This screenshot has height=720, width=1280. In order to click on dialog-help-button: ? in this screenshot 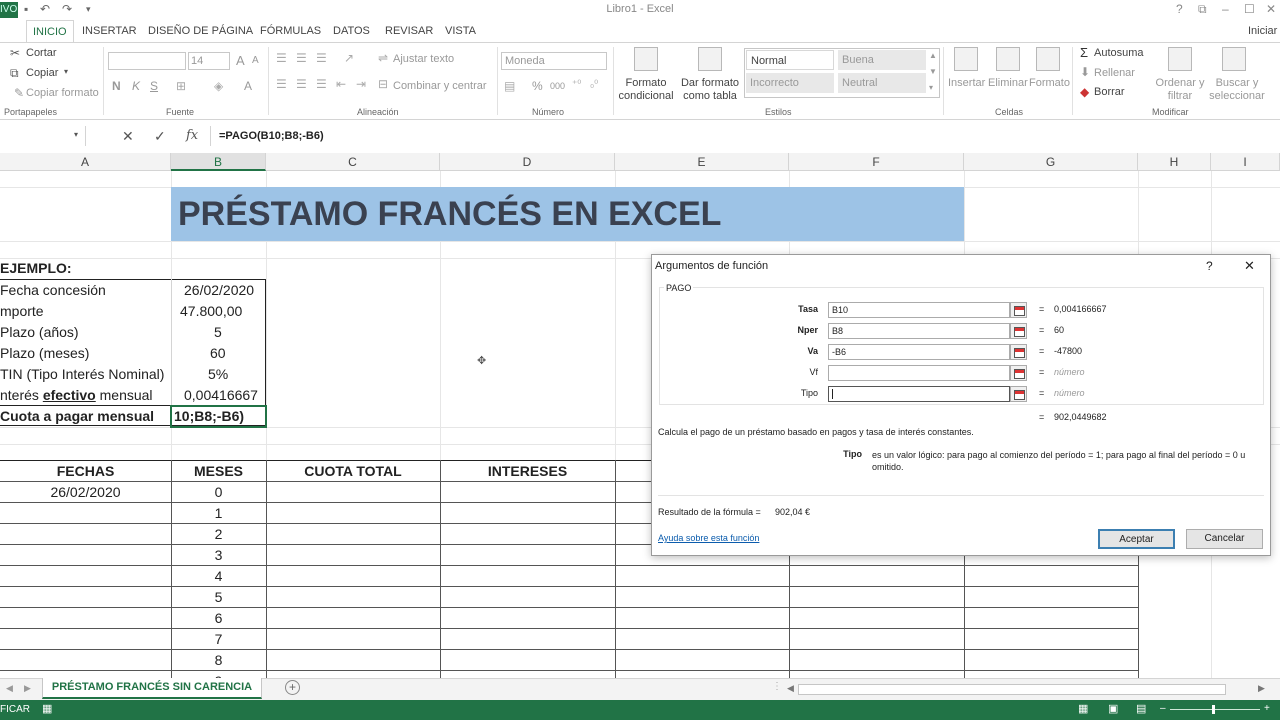, I will do `click(1209, 266)`.